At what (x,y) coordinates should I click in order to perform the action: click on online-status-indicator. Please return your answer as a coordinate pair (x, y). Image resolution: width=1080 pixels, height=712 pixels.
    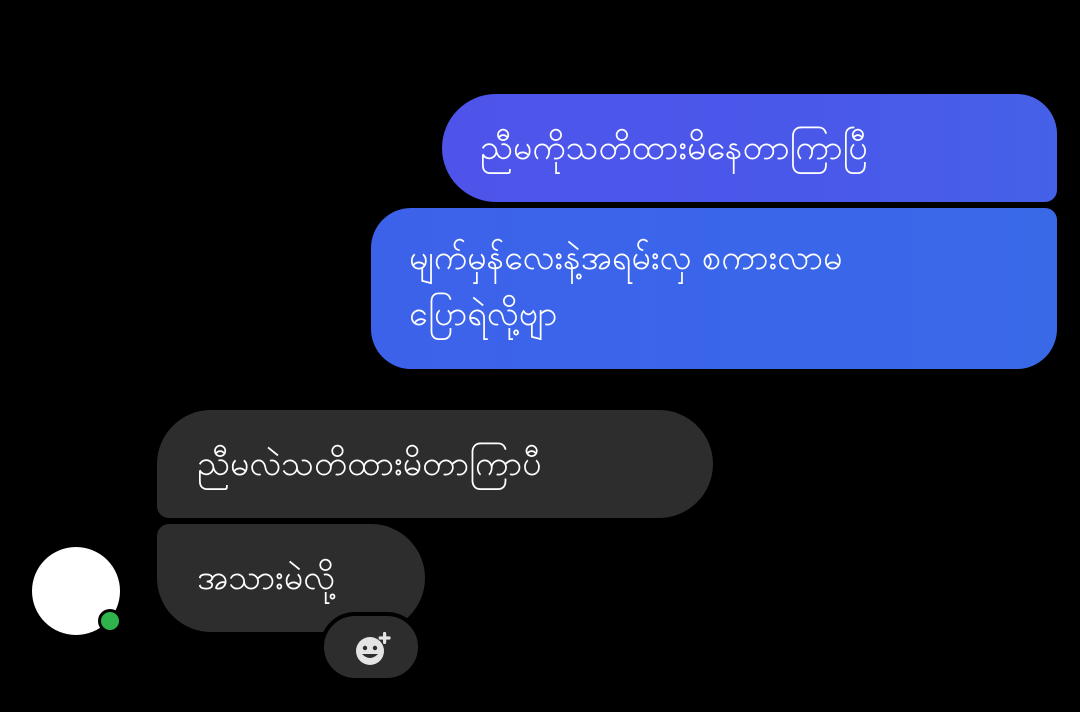
    Looking at the image, I should click on (110, 621).